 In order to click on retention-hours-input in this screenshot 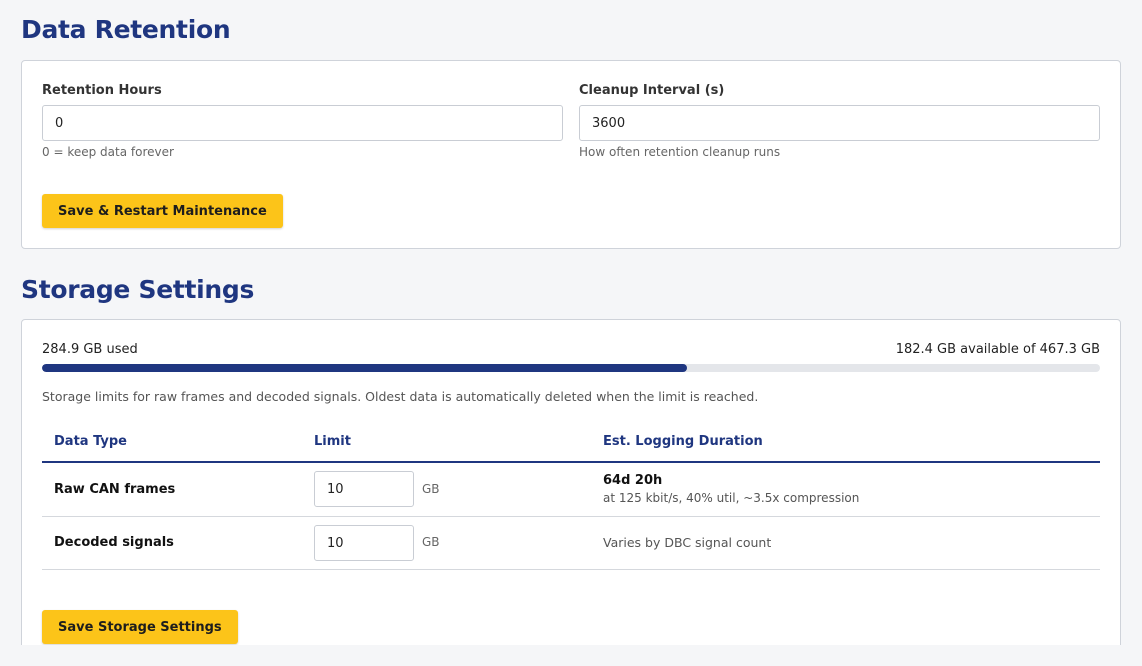, I will do `click(302, 123)`.